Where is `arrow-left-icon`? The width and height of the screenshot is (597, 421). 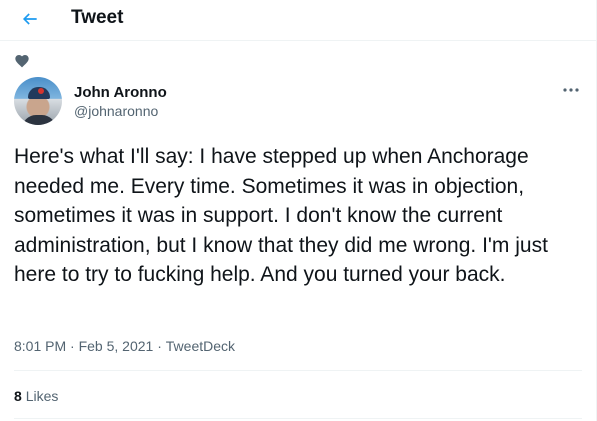 arrow-left-icon is located at coordinates (29, 19).